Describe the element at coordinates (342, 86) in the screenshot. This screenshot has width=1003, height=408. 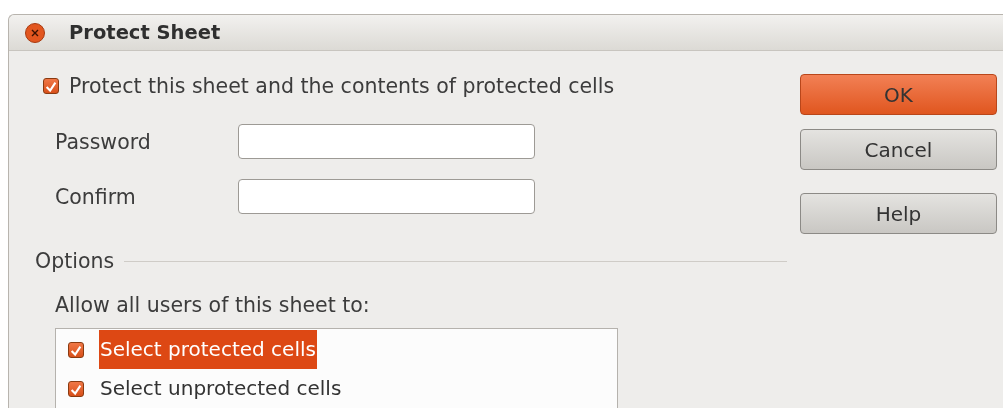
I see `checkbox-label: Protect this sheet and the contents of protected cells` at that location.